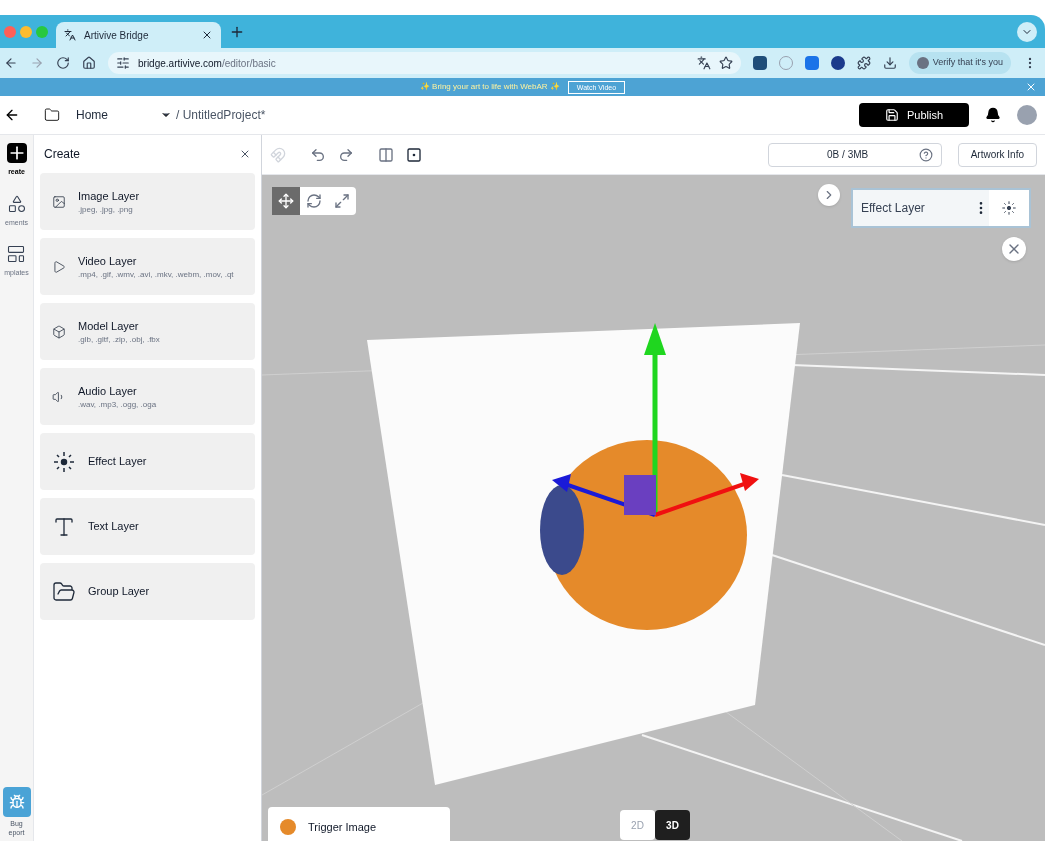  I want to click on bell-icon, so click(993, 115).